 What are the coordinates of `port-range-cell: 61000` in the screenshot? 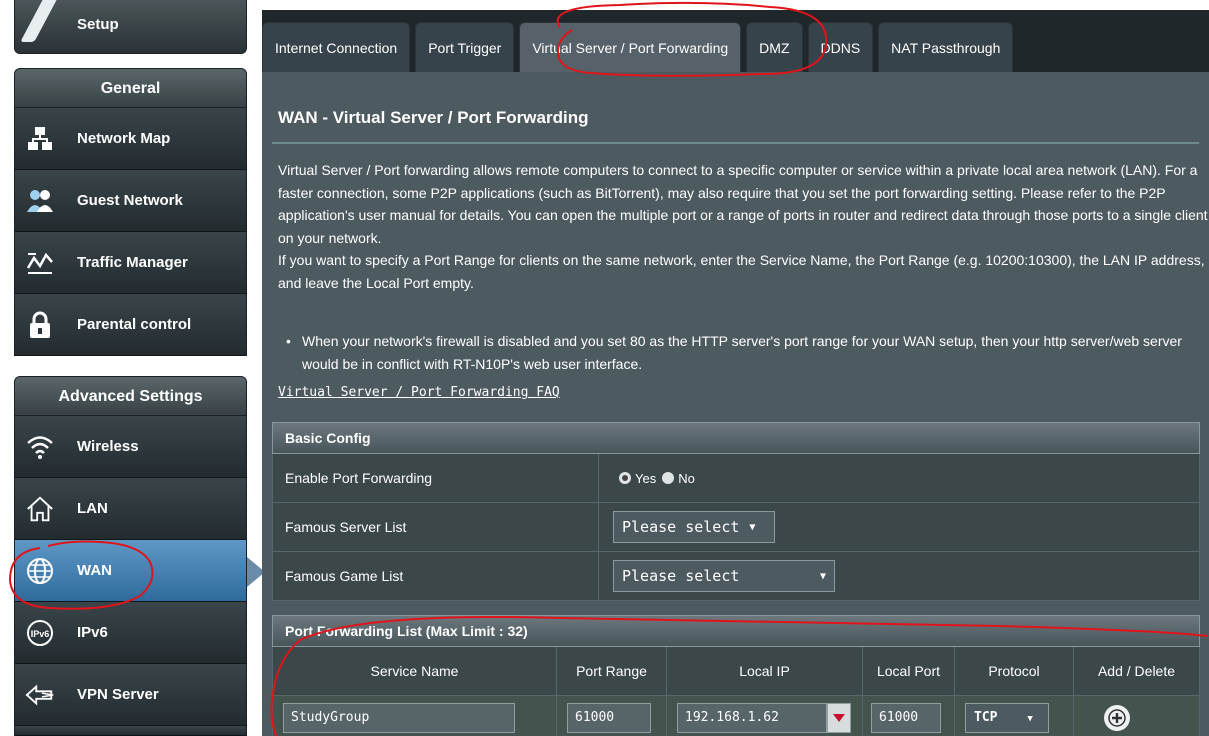 It's located at (612, 716).